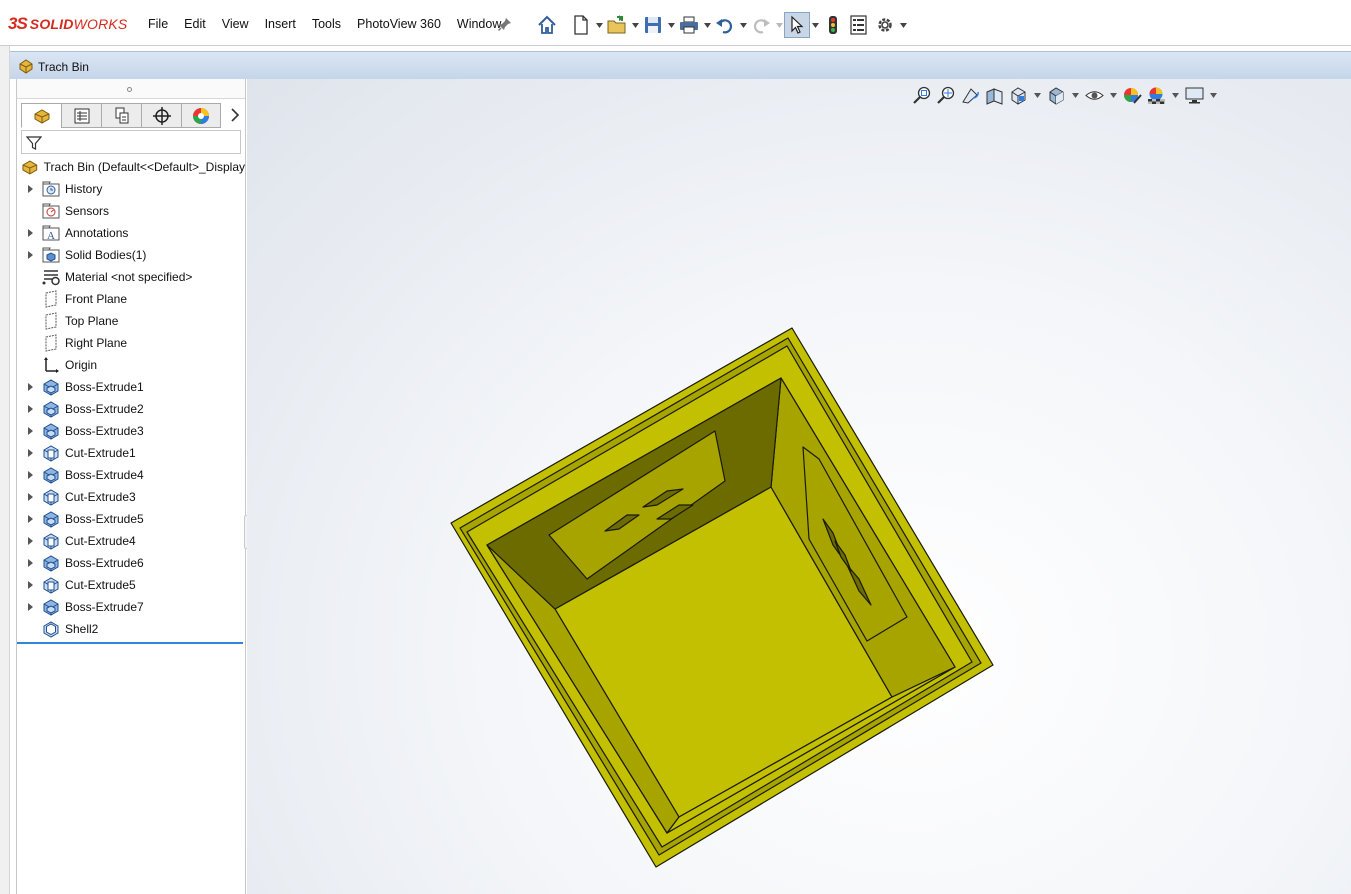 The height and width of the screenshot is (894, 1351). What do you see at coordinates (761, 25) in the screenshot?
I see `redo-button` at bounding box center [761, 25].